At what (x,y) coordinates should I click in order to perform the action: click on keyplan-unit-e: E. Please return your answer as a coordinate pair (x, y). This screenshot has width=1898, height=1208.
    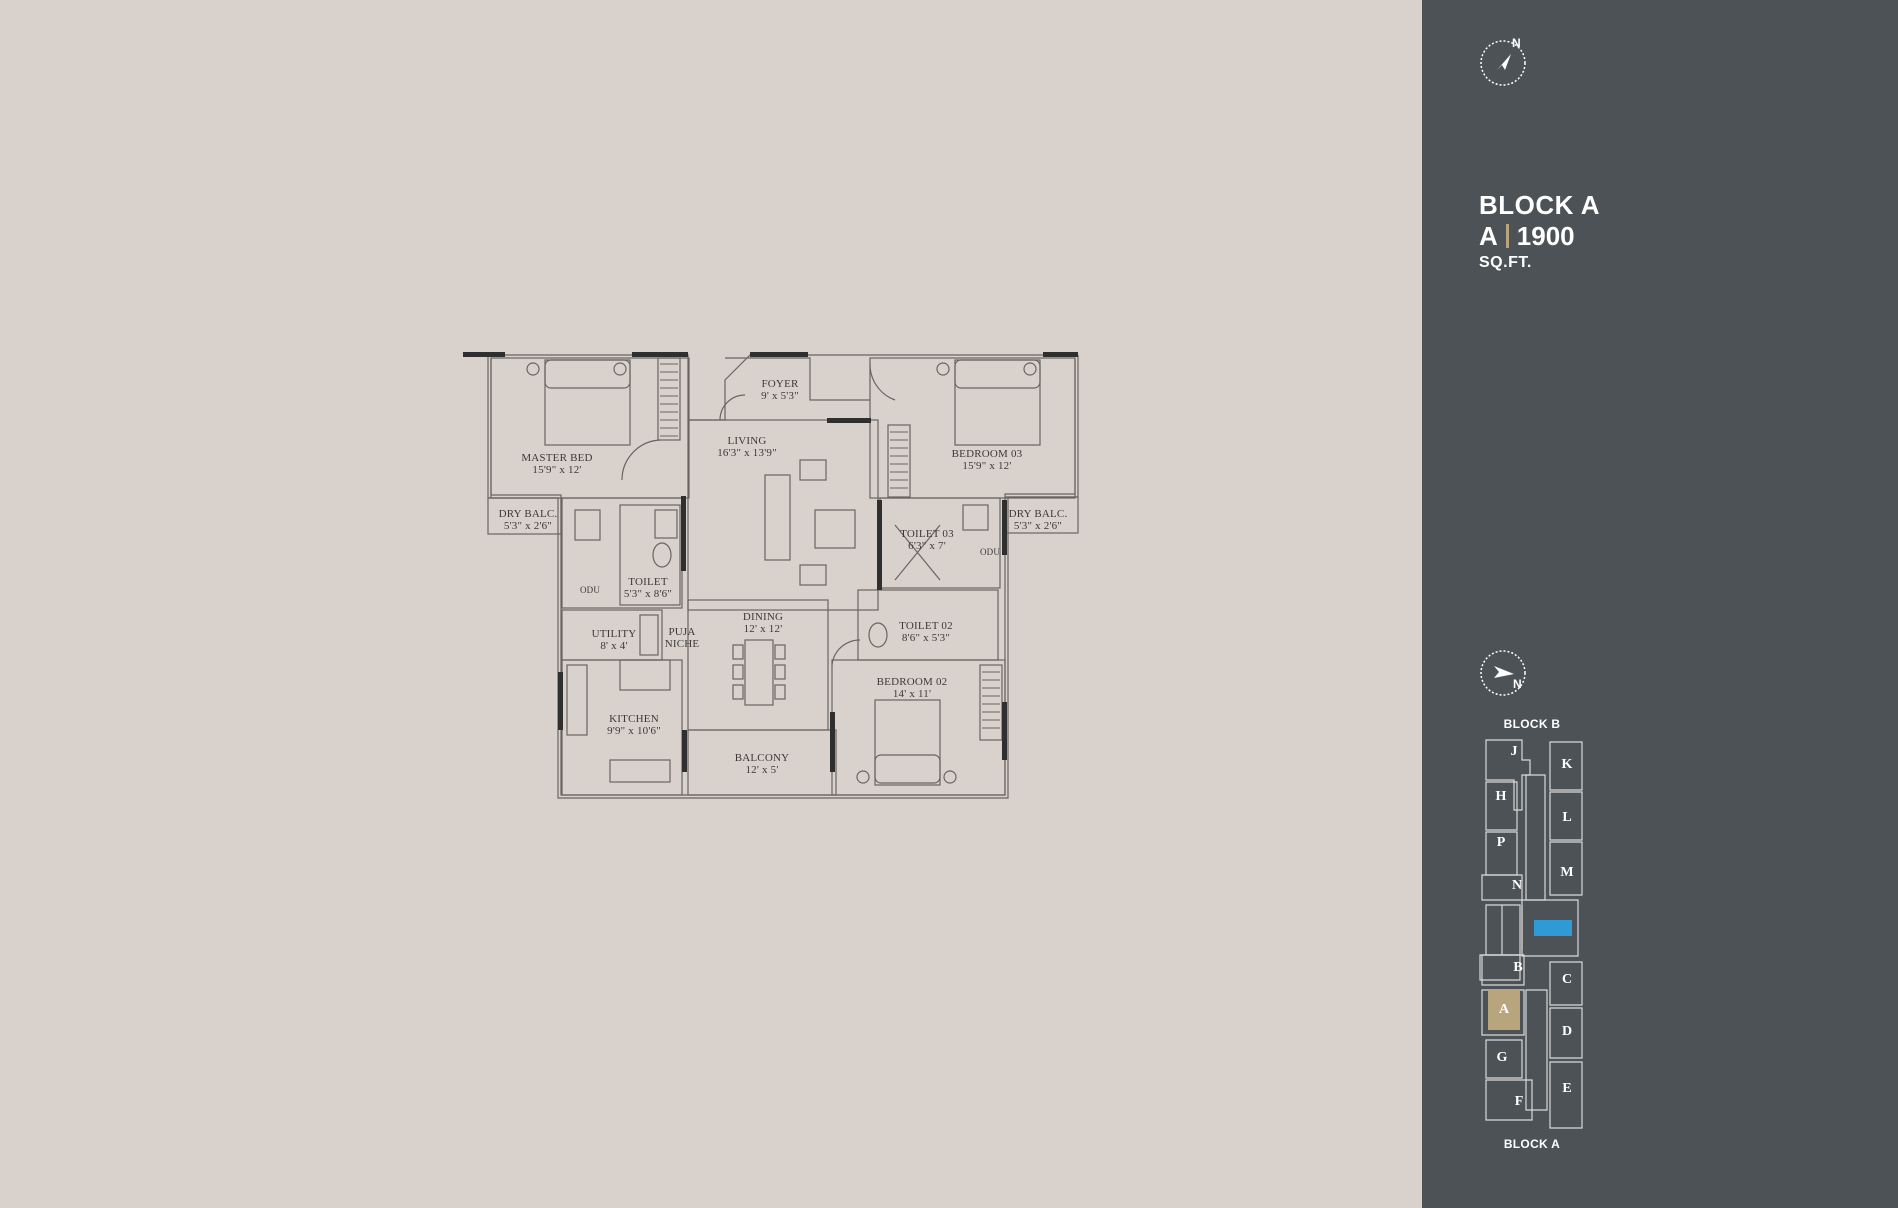
    Looking at the image, I should click on (1567, 1088).